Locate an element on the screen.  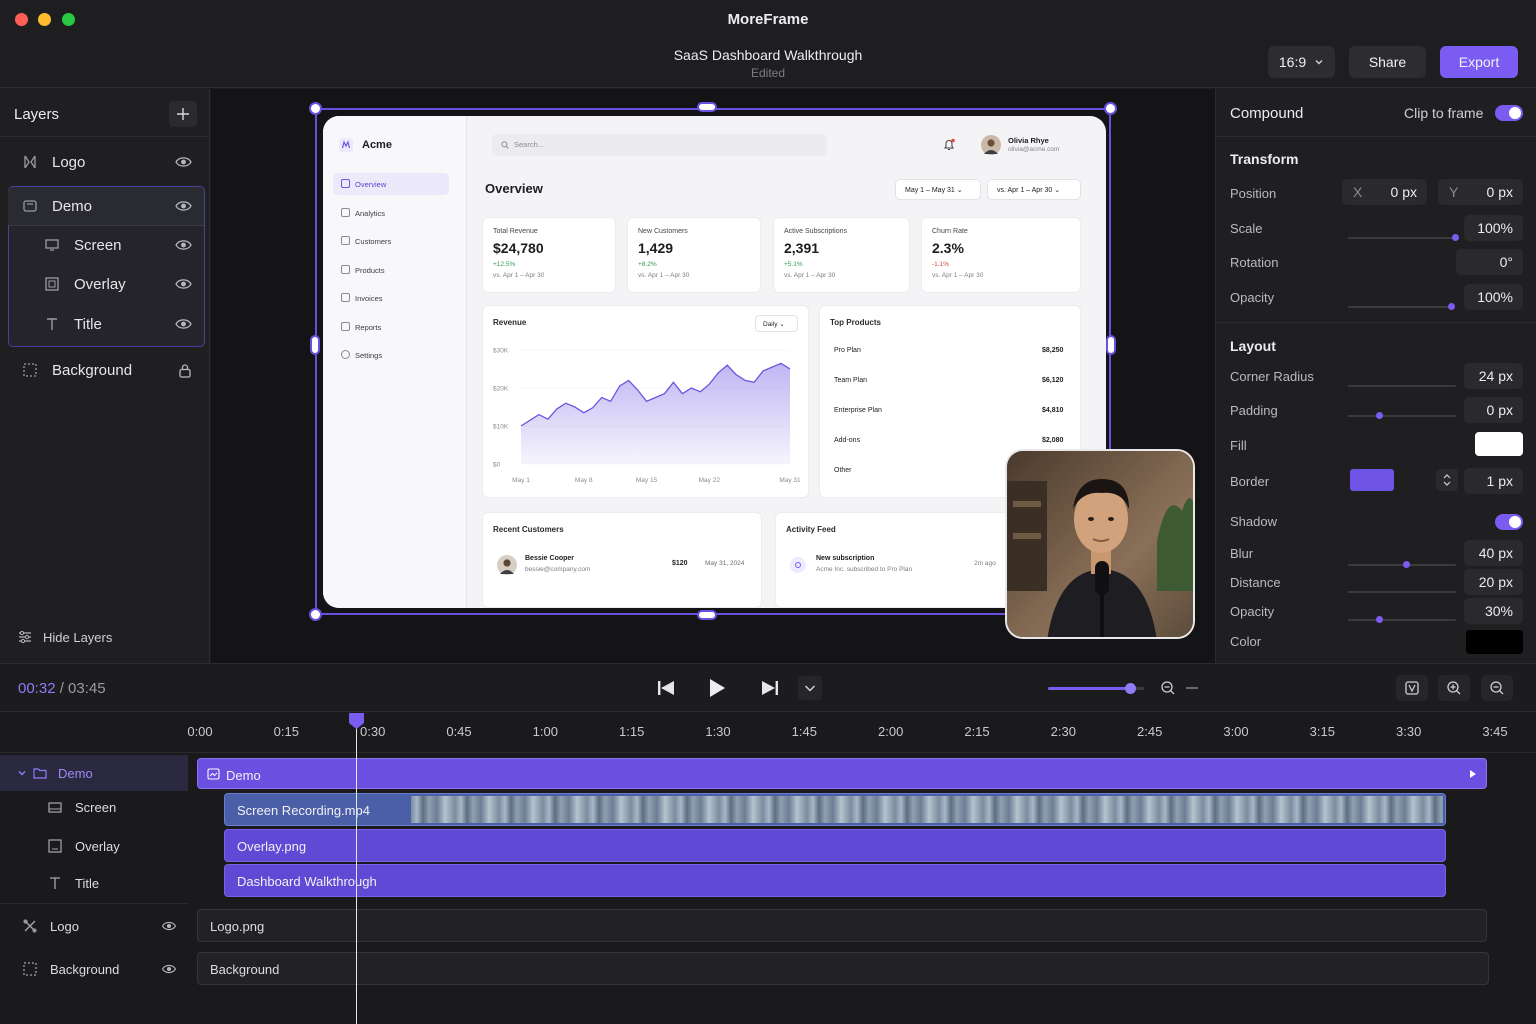
track-header-logo: Logo is located at coordinates (94, 926).